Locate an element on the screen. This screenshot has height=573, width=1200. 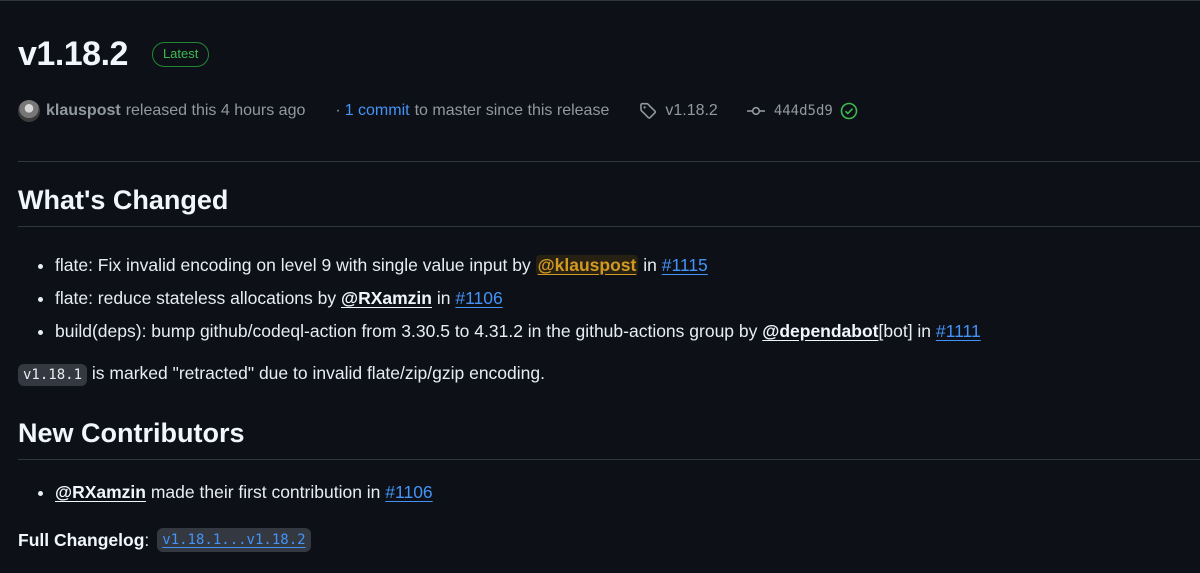
tag-link: v1.18.2 is located at coordinates (678, 111).